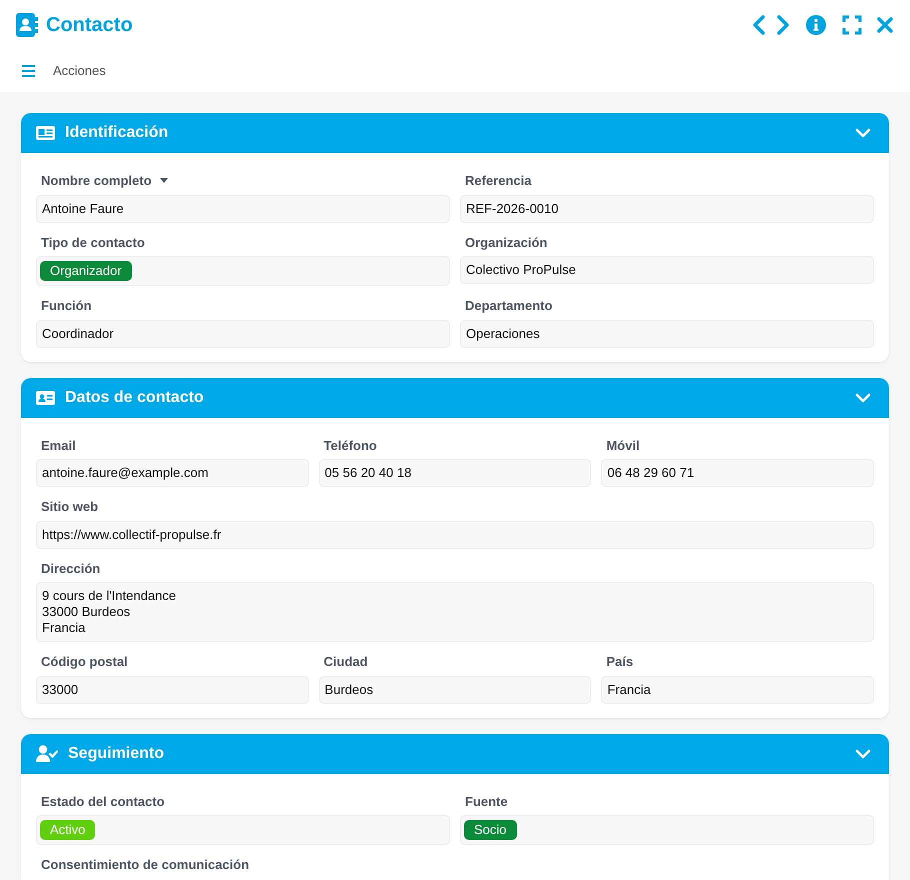 This screenshot has width=910, height=880. I want to click on tag: Activo, so click(68, 830).